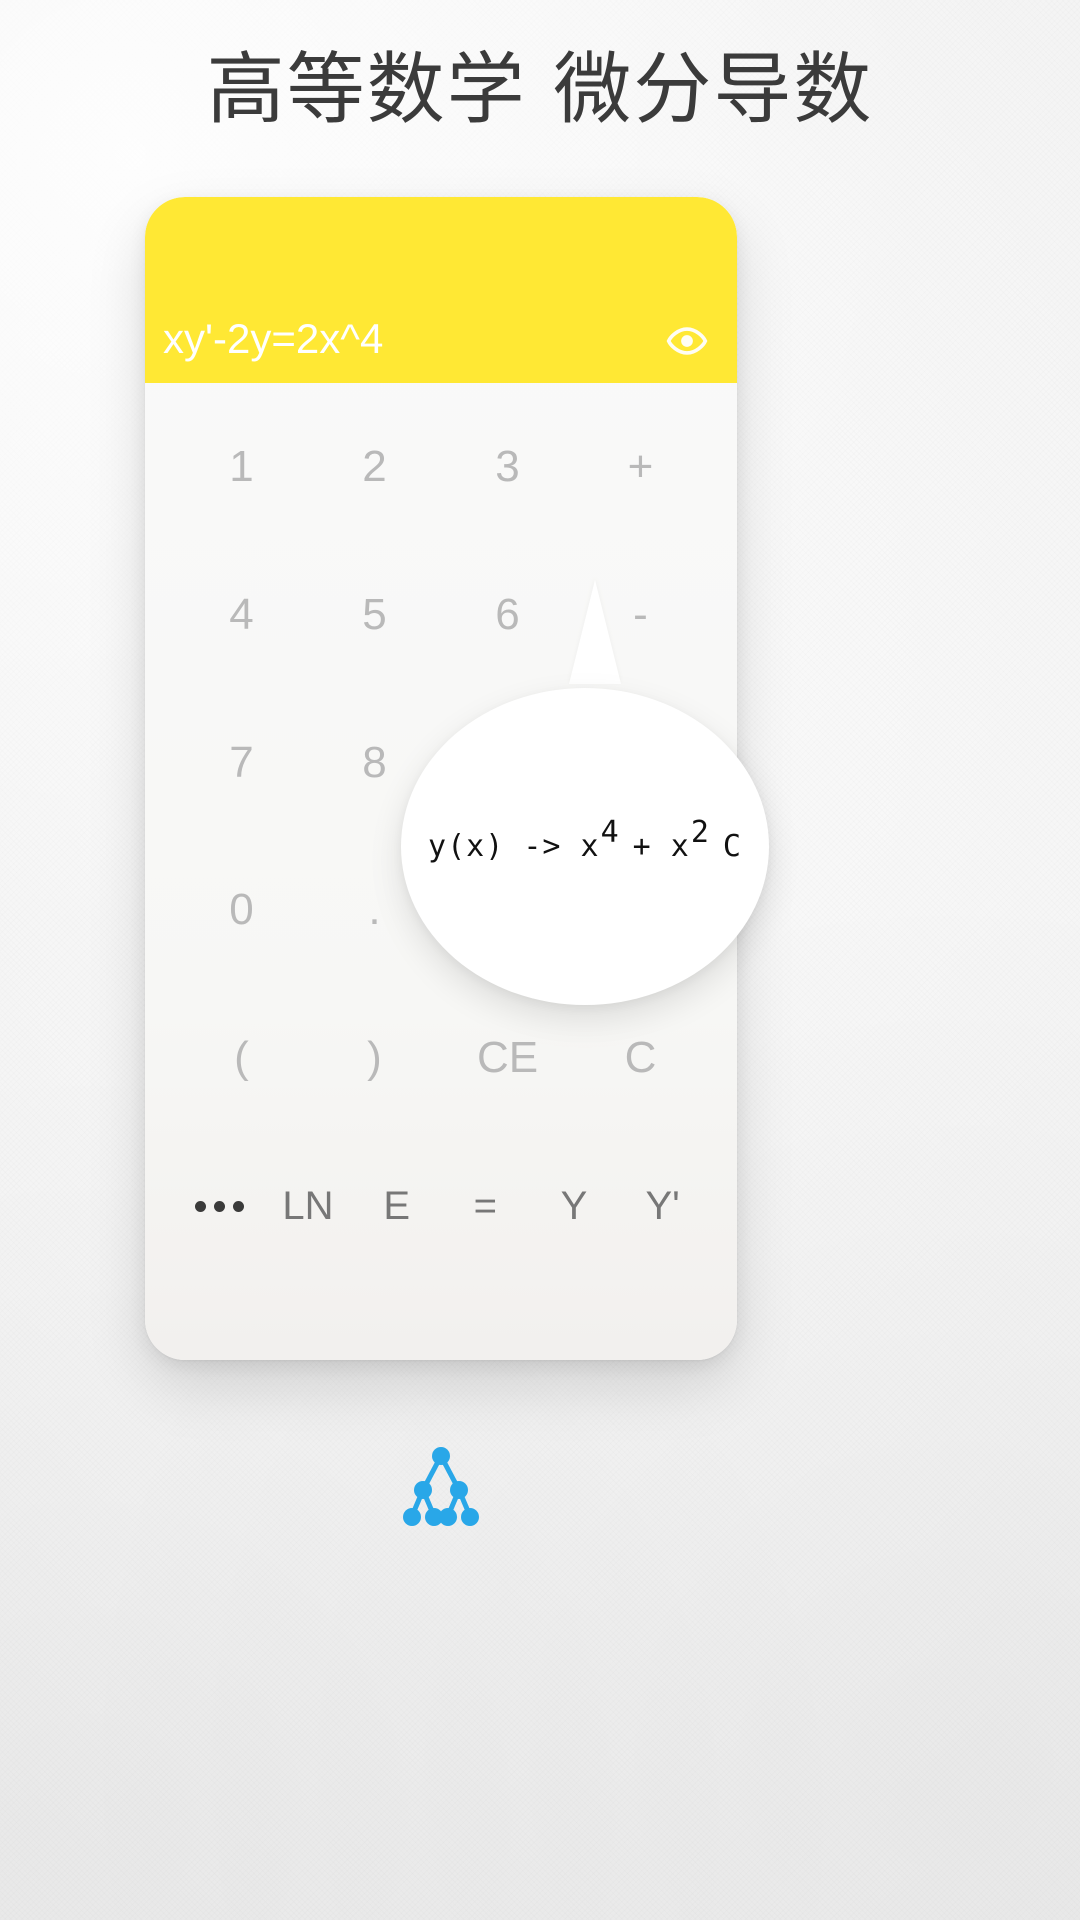  What do you see at coordinates (640, 910) in the screenshot?
I see `key-divide: ÷` at bounding box center [640, 910].